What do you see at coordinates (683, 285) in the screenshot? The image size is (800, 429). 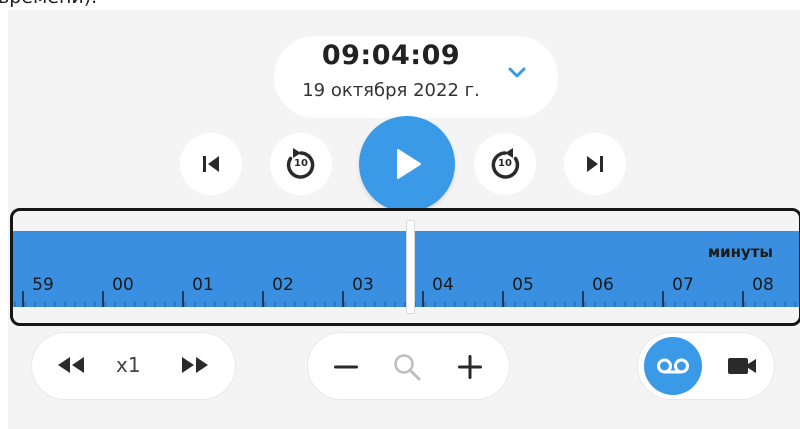 I see `tick-label: 07` at bounding box center [683, 285].